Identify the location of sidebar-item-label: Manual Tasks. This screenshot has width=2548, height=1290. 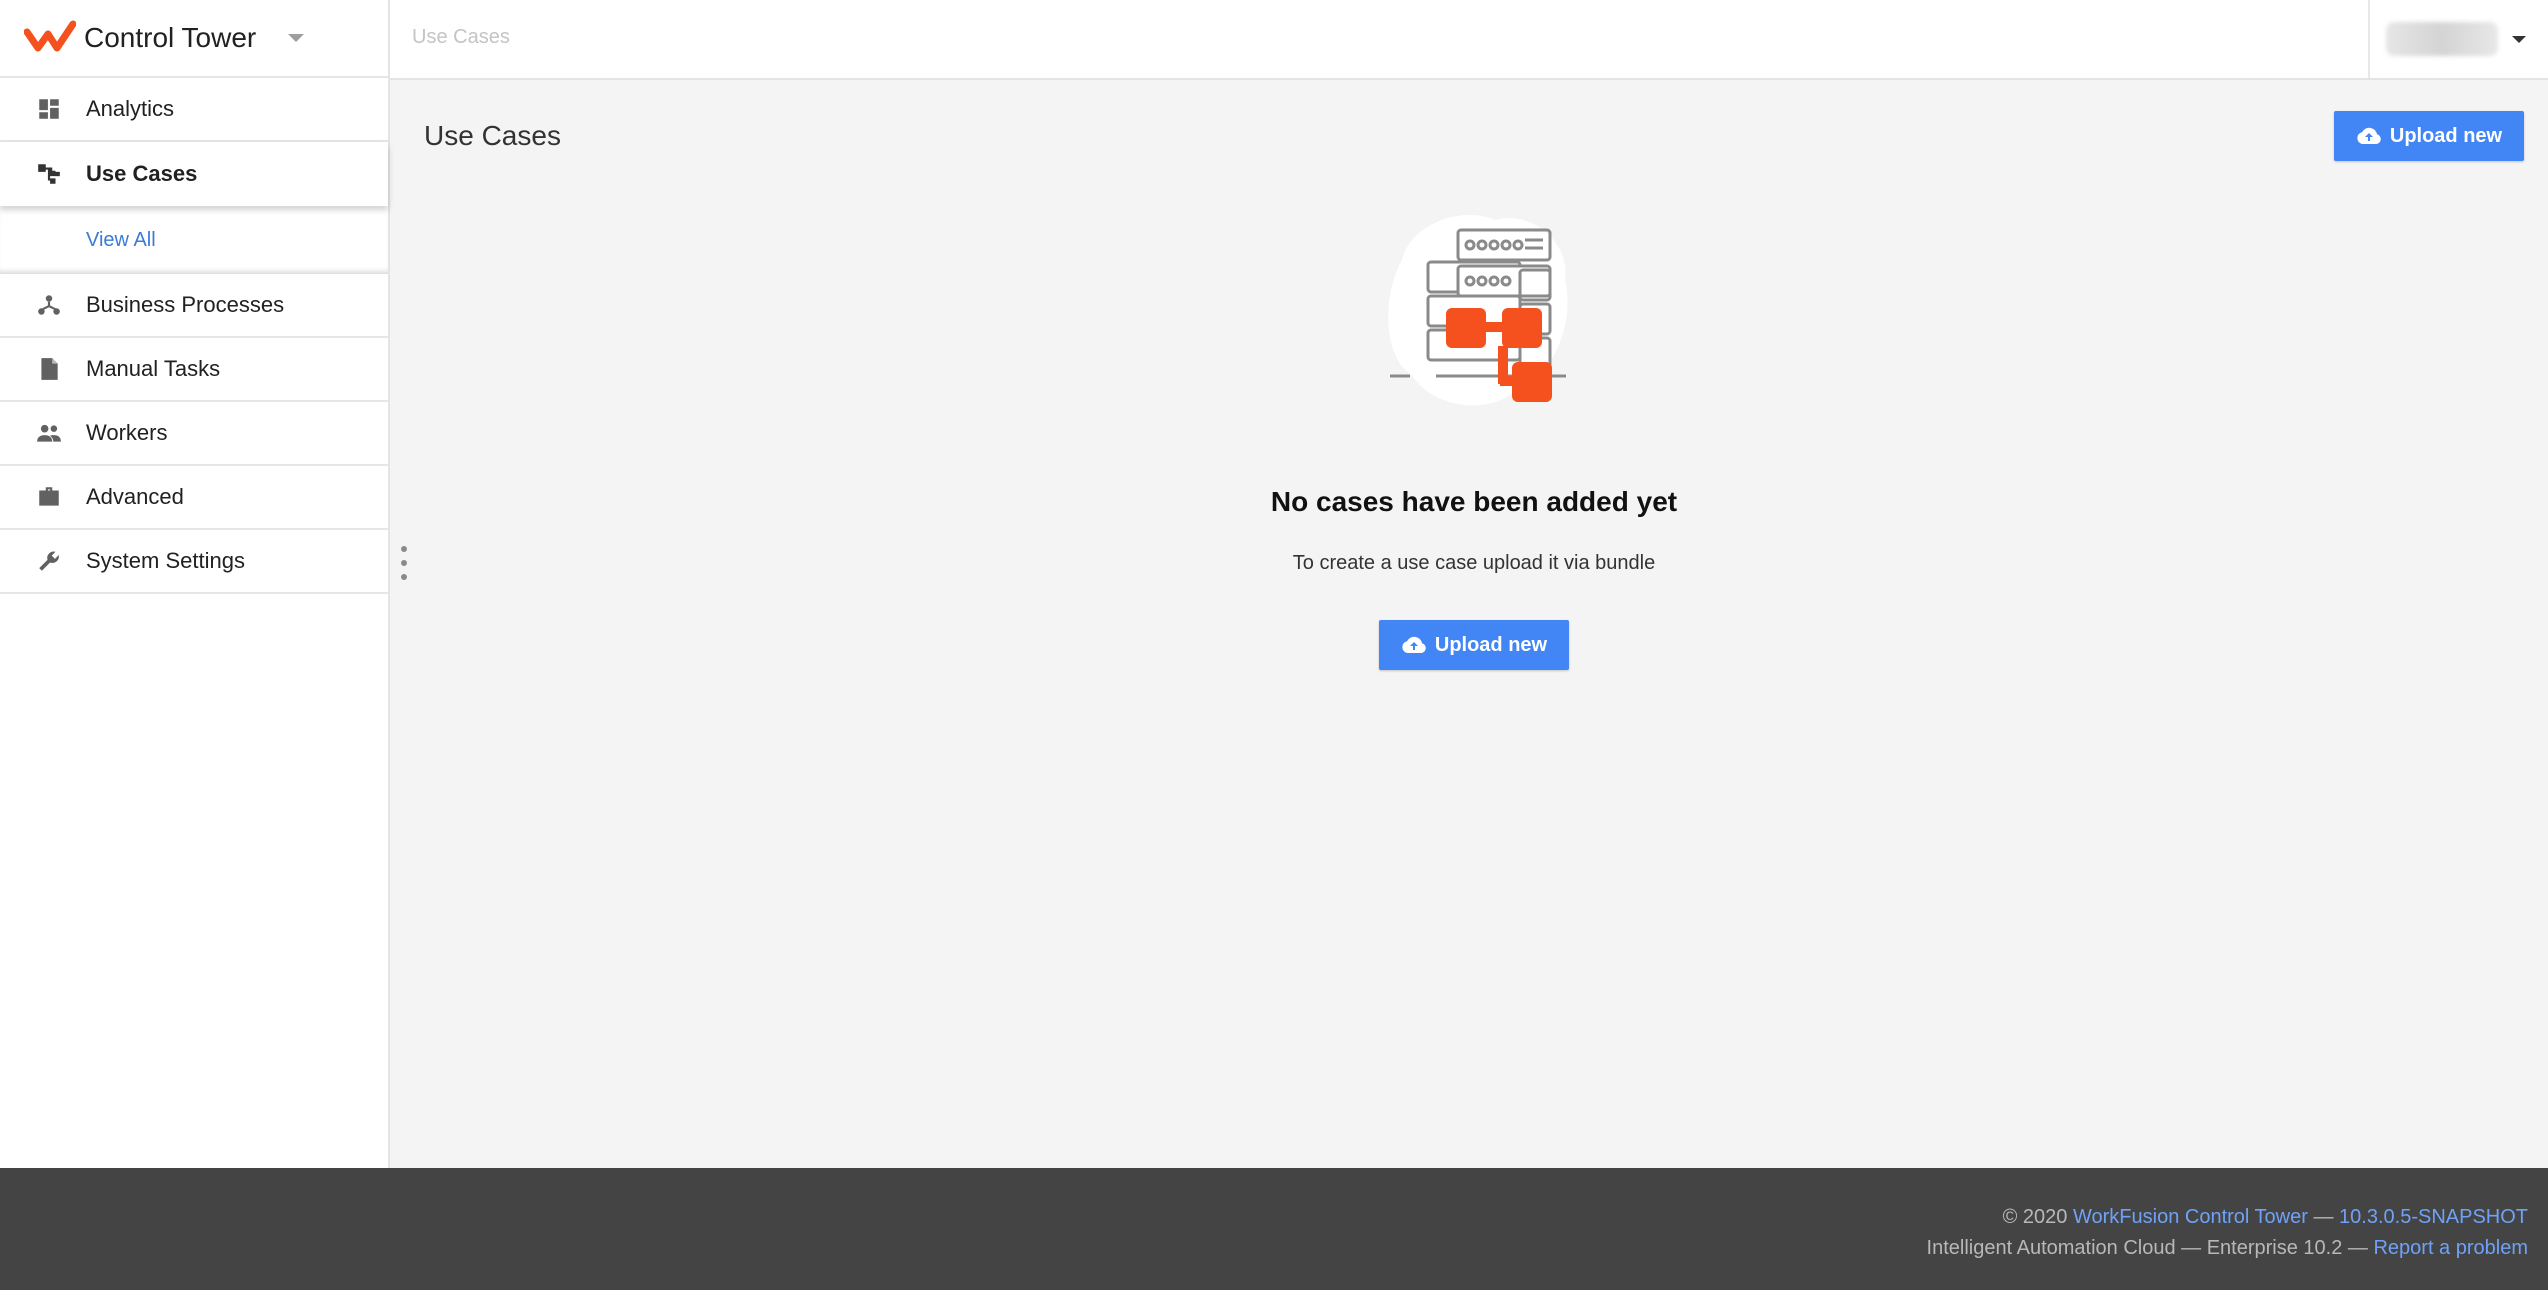
(153, 368).